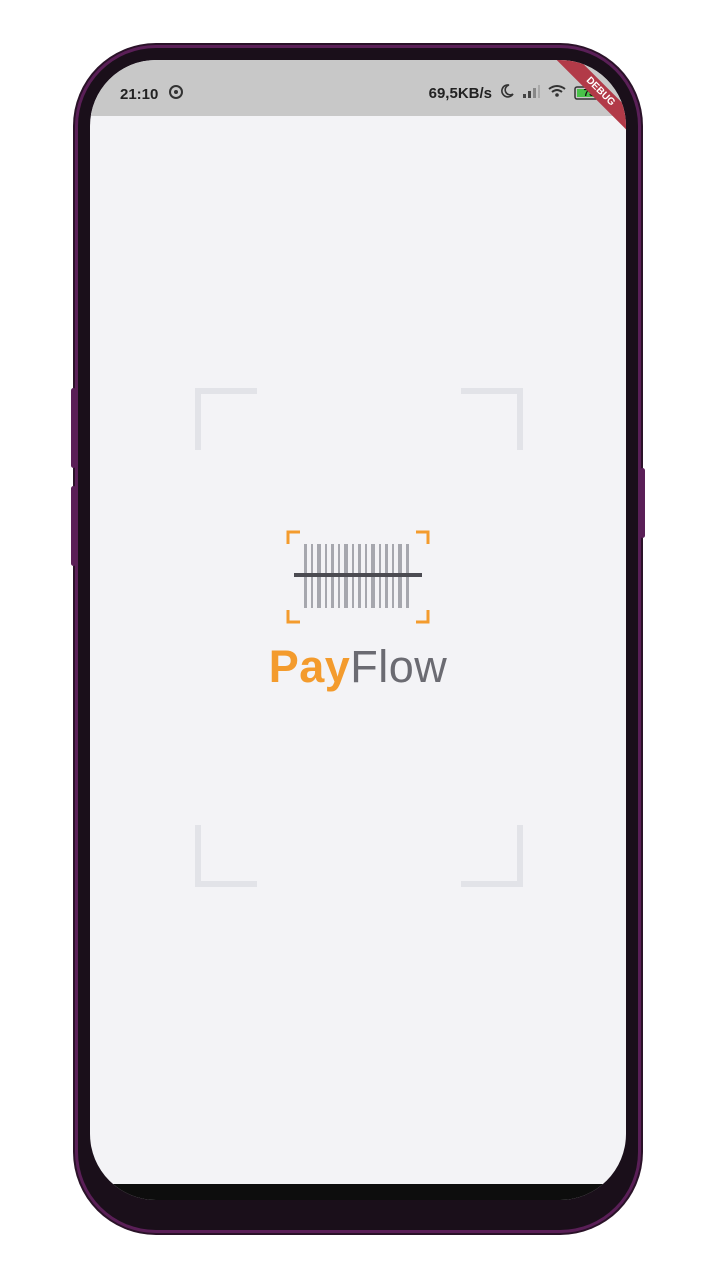 The height and width of the screenshot is (1280, 714). I want to click on barcode-icon, so click(358, 579).